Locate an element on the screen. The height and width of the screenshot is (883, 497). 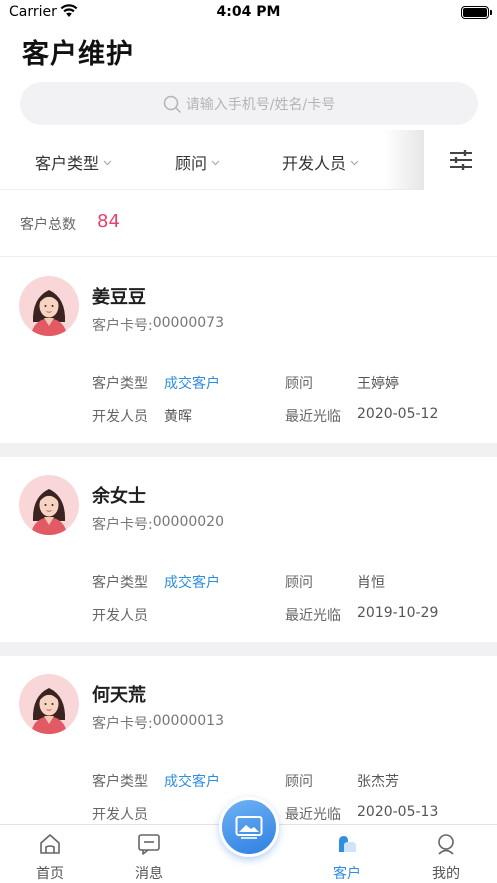
clock: 4:04 PM is located at coordinates (248, 12).